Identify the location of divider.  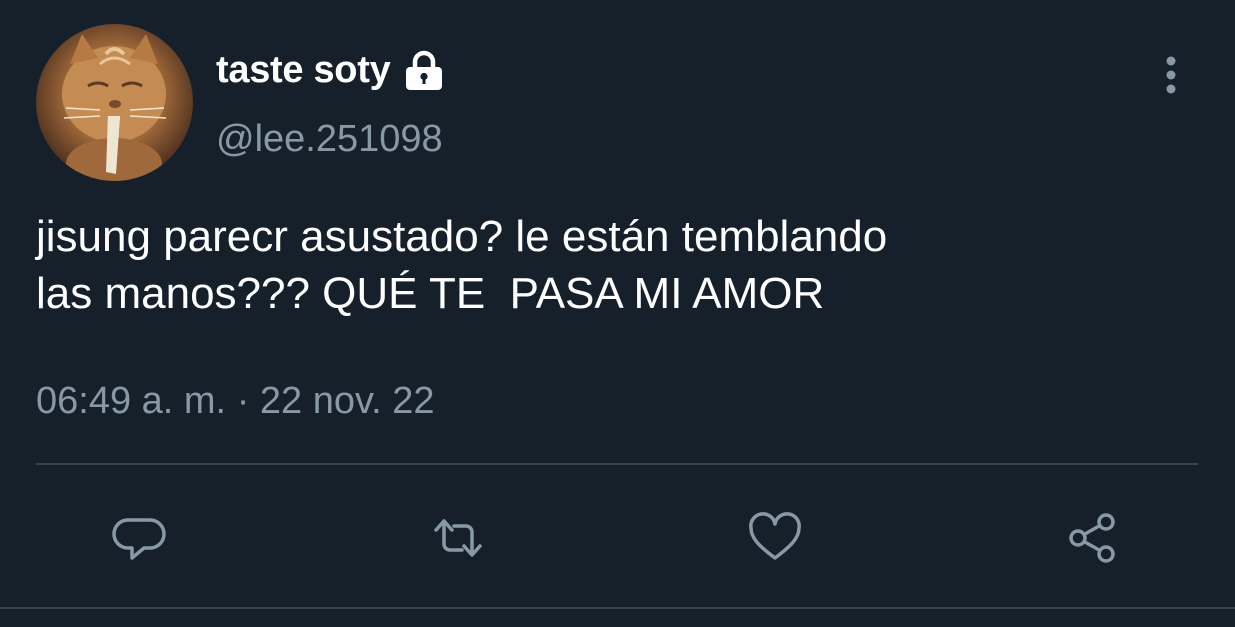
(617, 464).